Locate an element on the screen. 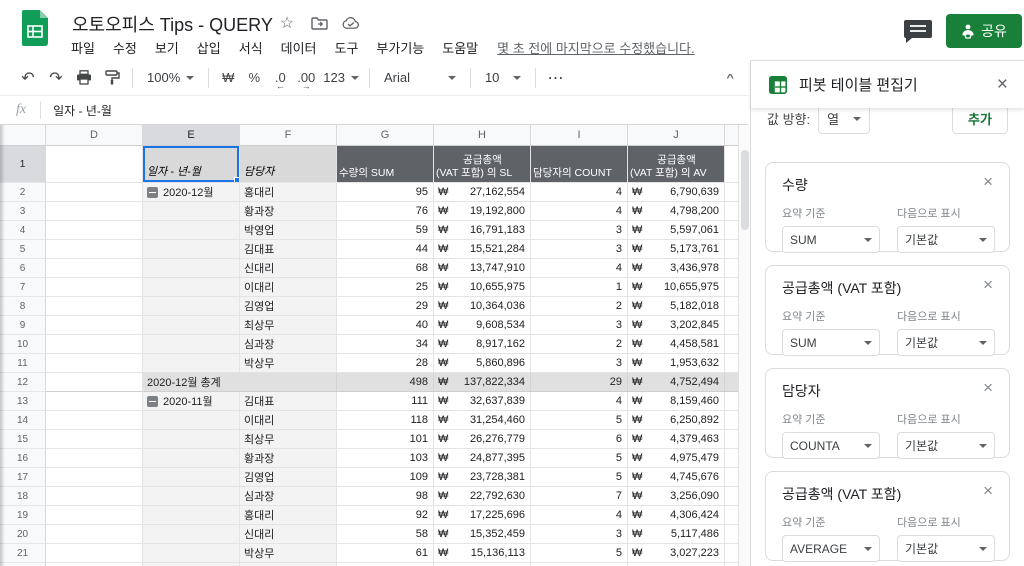  cell-qty: 111 is located at coordinates (385, 401).